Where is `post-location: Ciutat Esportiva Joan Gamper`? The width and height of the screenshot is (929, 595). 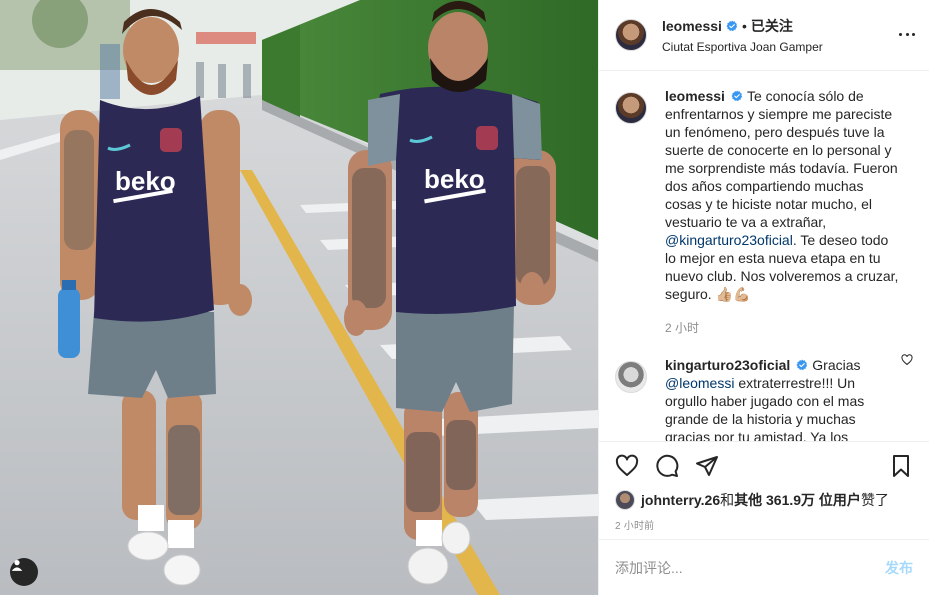 post-location: Ciutat Esportiva Joan Gamper is located at coordinates (742, 47).